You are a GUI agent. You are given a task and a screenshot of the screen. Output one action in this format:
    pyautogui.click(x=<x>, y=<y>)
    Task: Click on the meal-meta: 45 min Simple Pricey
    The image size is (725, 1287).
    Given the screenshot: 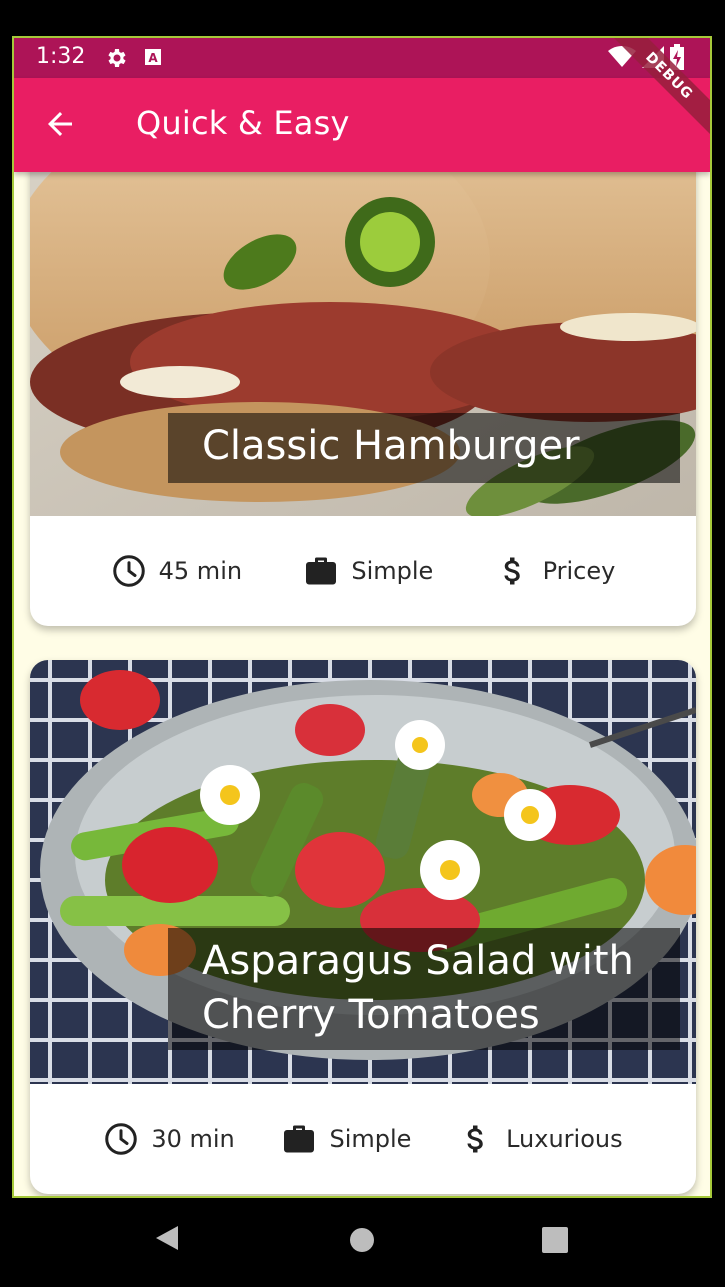 What is the action you would take?
    pyautogui.click(x=363, y=571)
    